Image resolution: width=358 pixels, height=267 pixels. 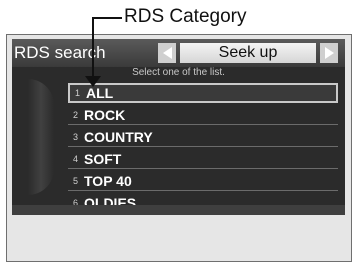 I want to click on list-item-number: 3, so click(x=75, y=136).